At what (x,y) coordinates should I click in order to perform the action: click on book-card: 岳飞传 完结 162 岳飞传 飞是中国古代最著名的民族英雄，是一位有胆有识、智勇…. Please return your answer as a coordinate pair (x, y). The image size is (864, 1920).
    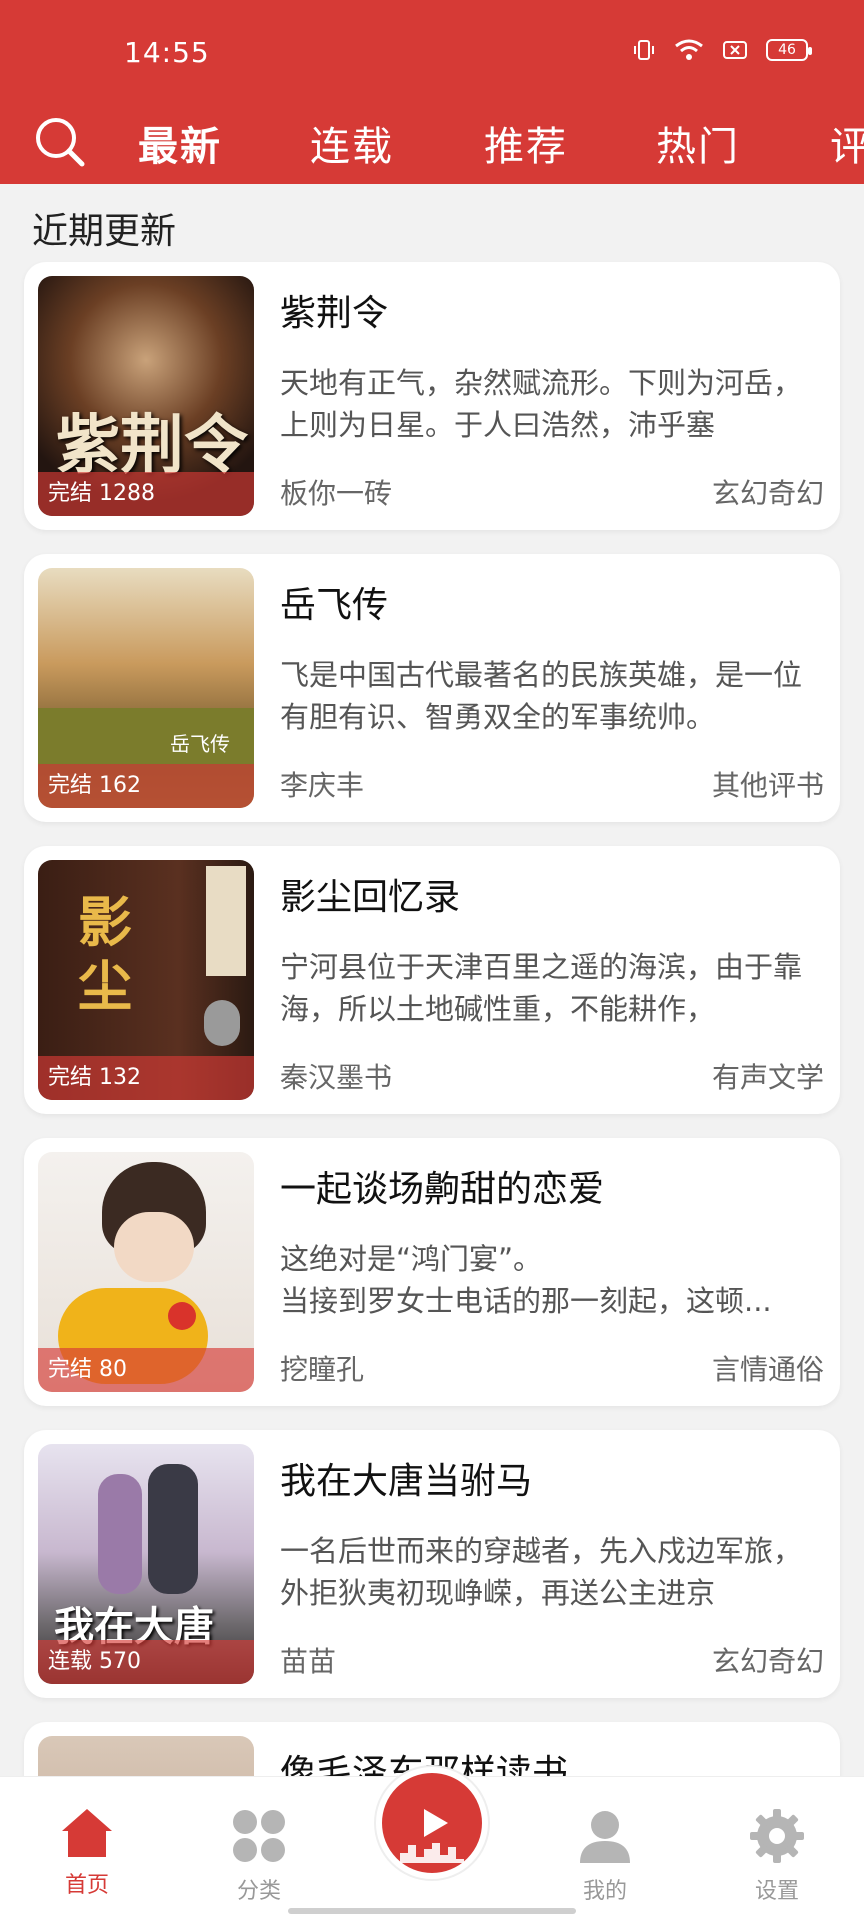
    Looking at the image, I should click on (432, 688).